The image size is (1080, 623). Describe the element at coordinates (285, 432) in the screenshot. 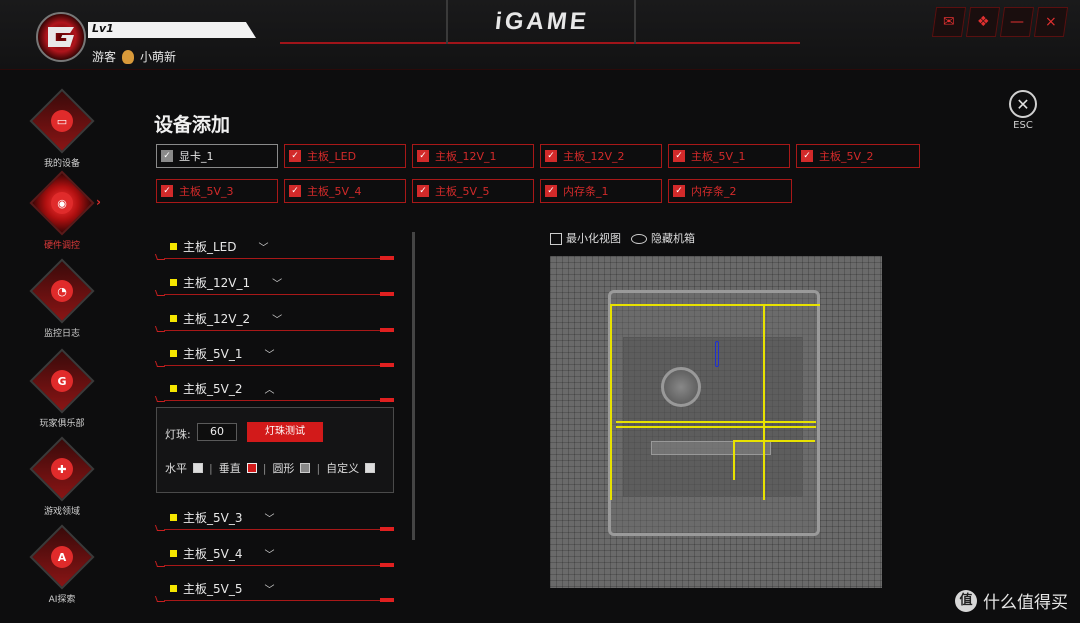

I see `bead-test-button: 灯珠测试` at that location.